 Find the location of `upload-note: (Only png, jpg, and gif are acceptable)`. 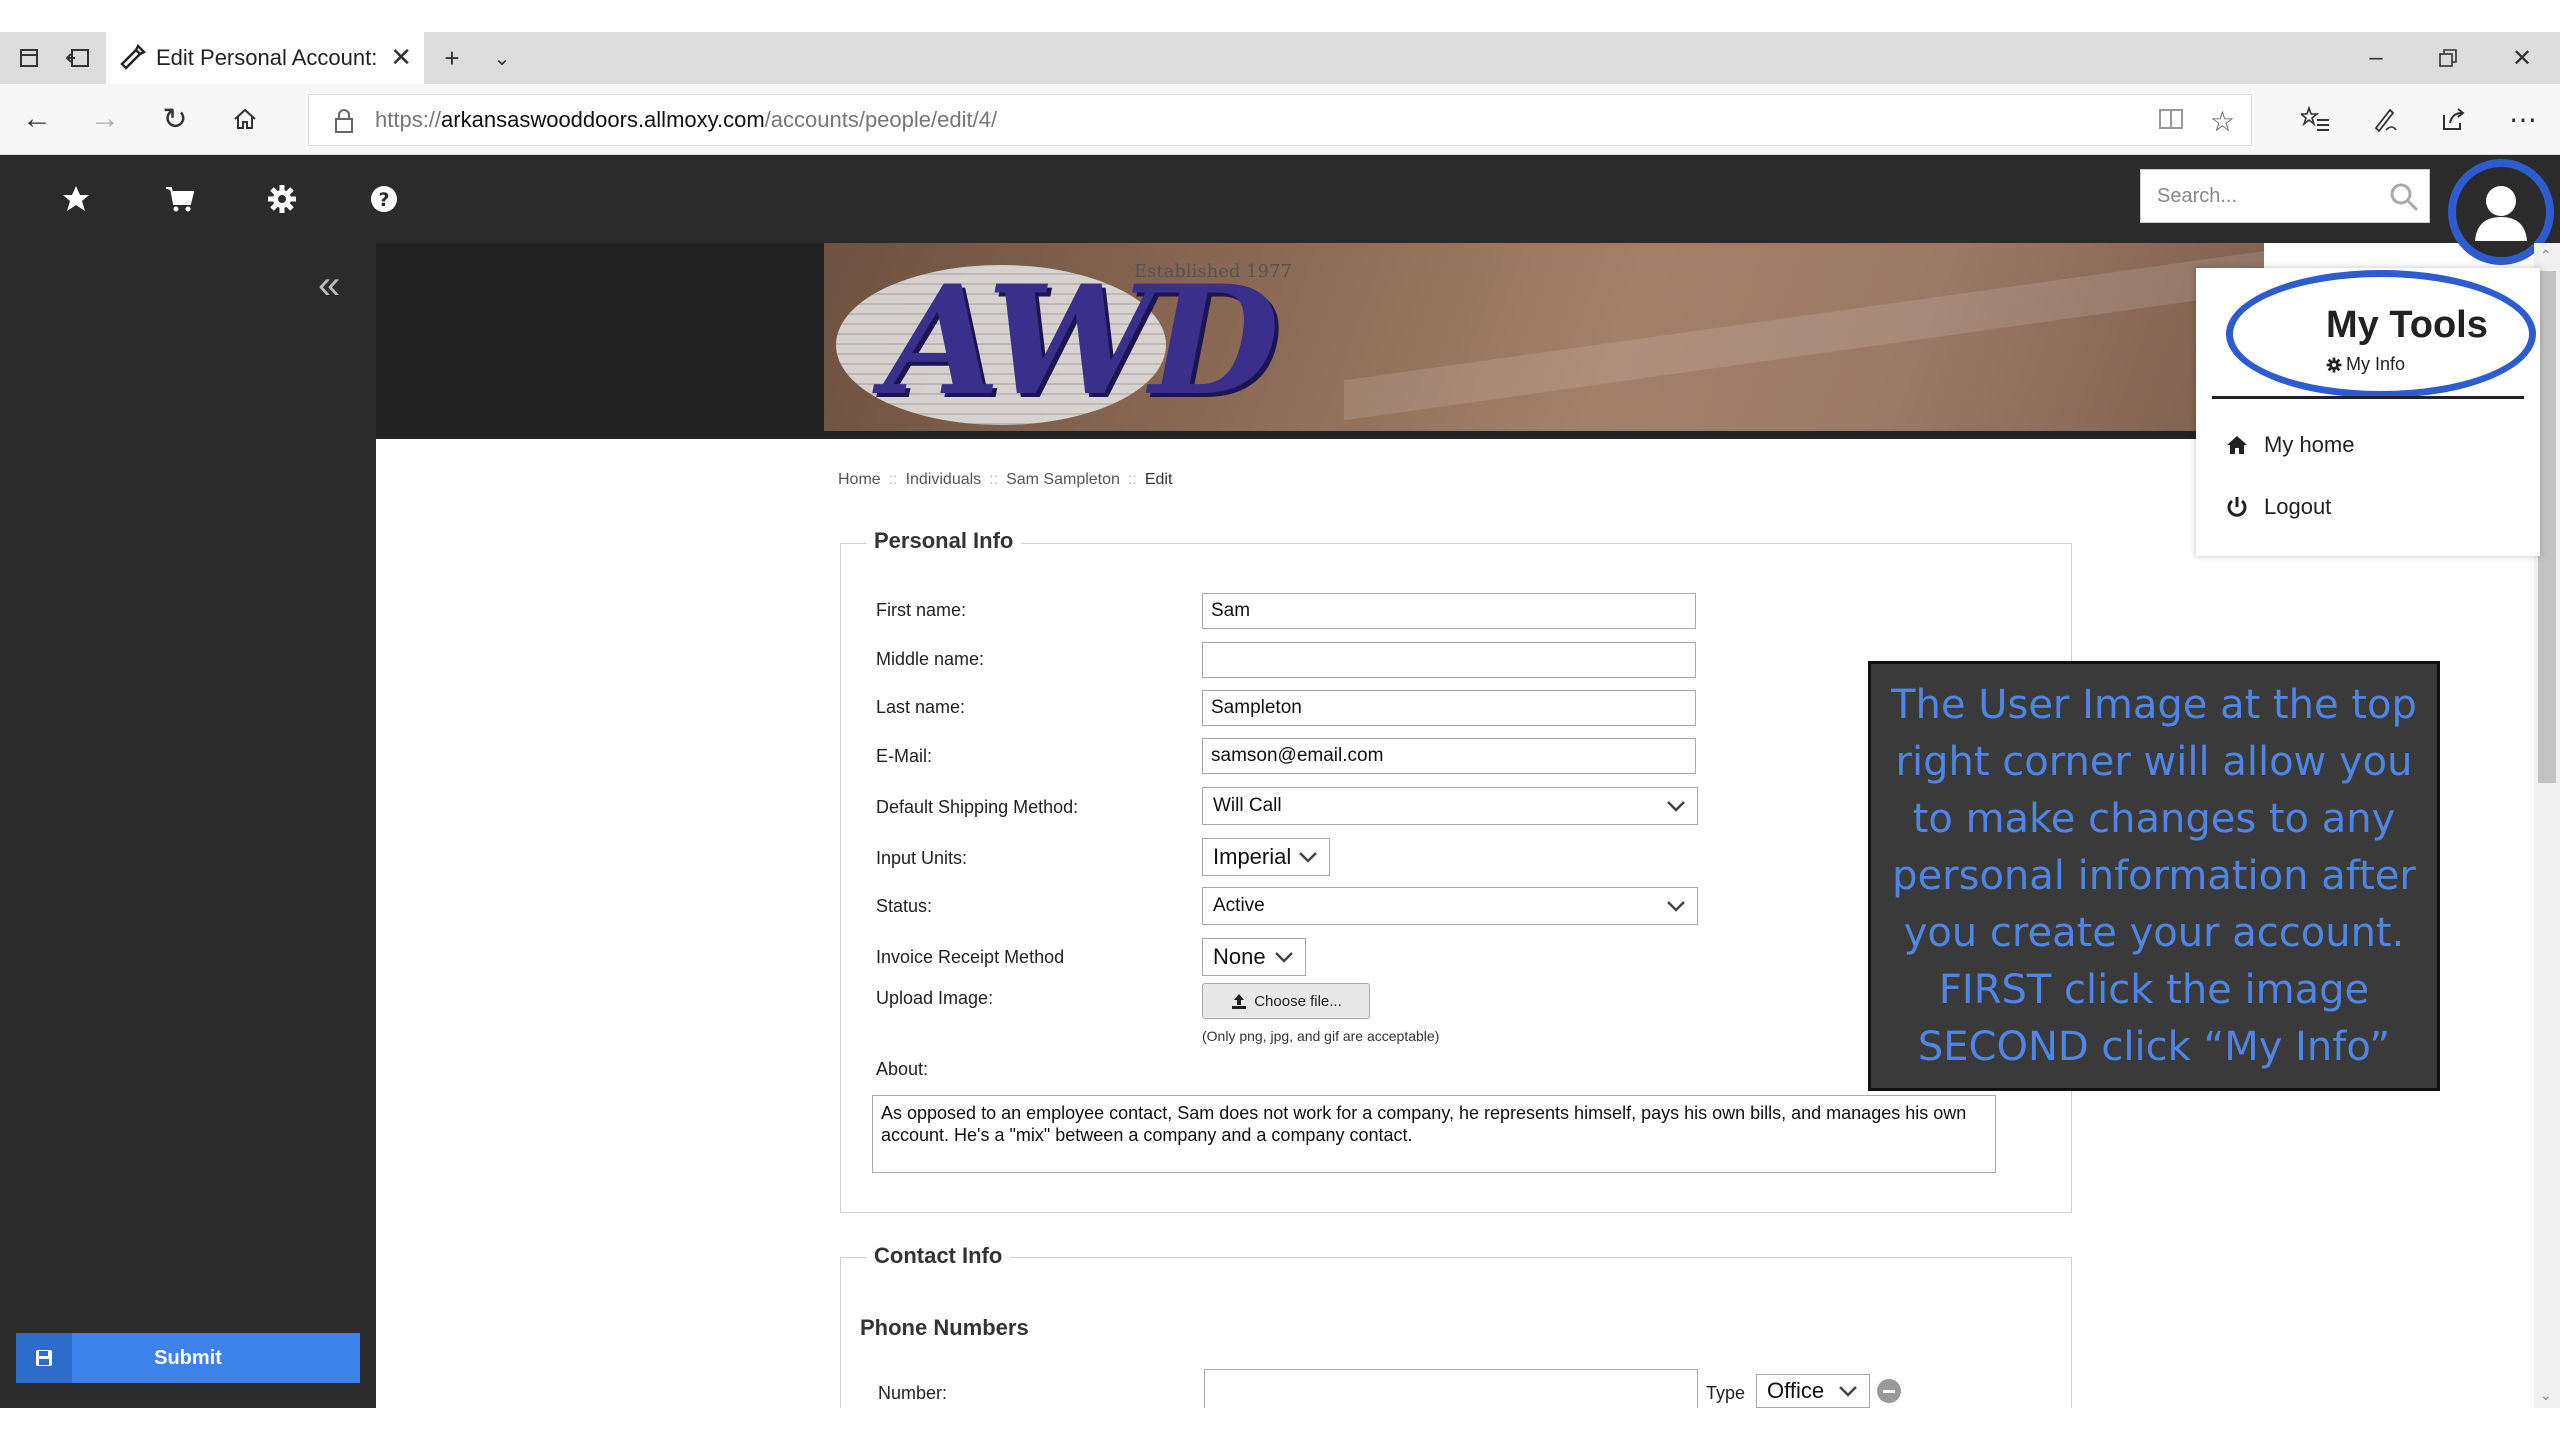

upload-note: (Only png, jpg, and gif are acceptable) is located at coordinates (1321, 1036).